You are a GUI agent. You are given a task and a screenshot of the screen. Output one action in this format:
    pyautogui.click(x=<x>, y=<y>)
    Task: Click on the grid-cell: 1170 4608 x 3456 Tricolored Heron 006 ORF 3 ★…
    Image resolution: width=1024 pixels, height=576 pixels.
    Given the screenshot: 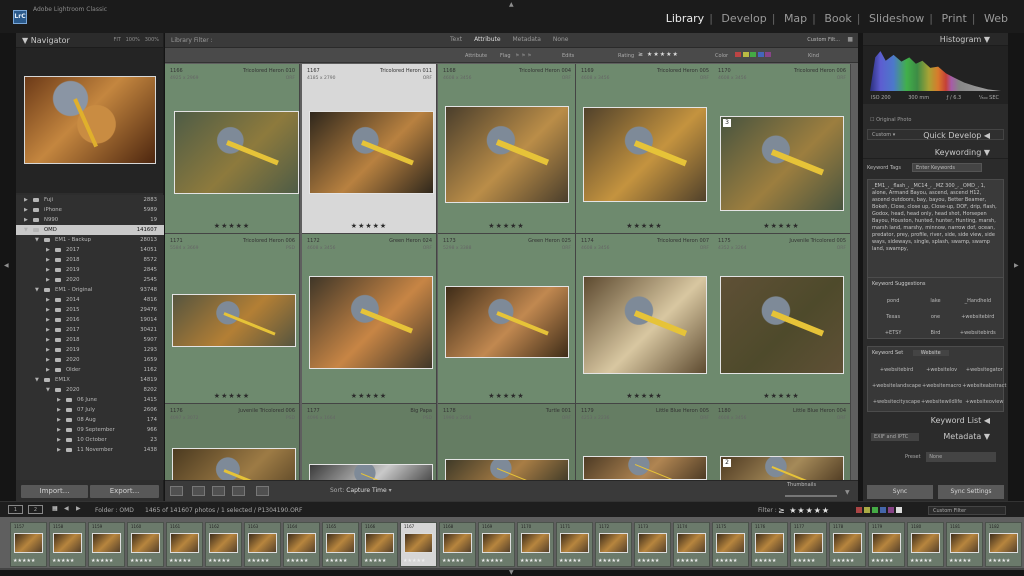 What is the action you would take?
    pyautogui.click(x=782, y=149)
    